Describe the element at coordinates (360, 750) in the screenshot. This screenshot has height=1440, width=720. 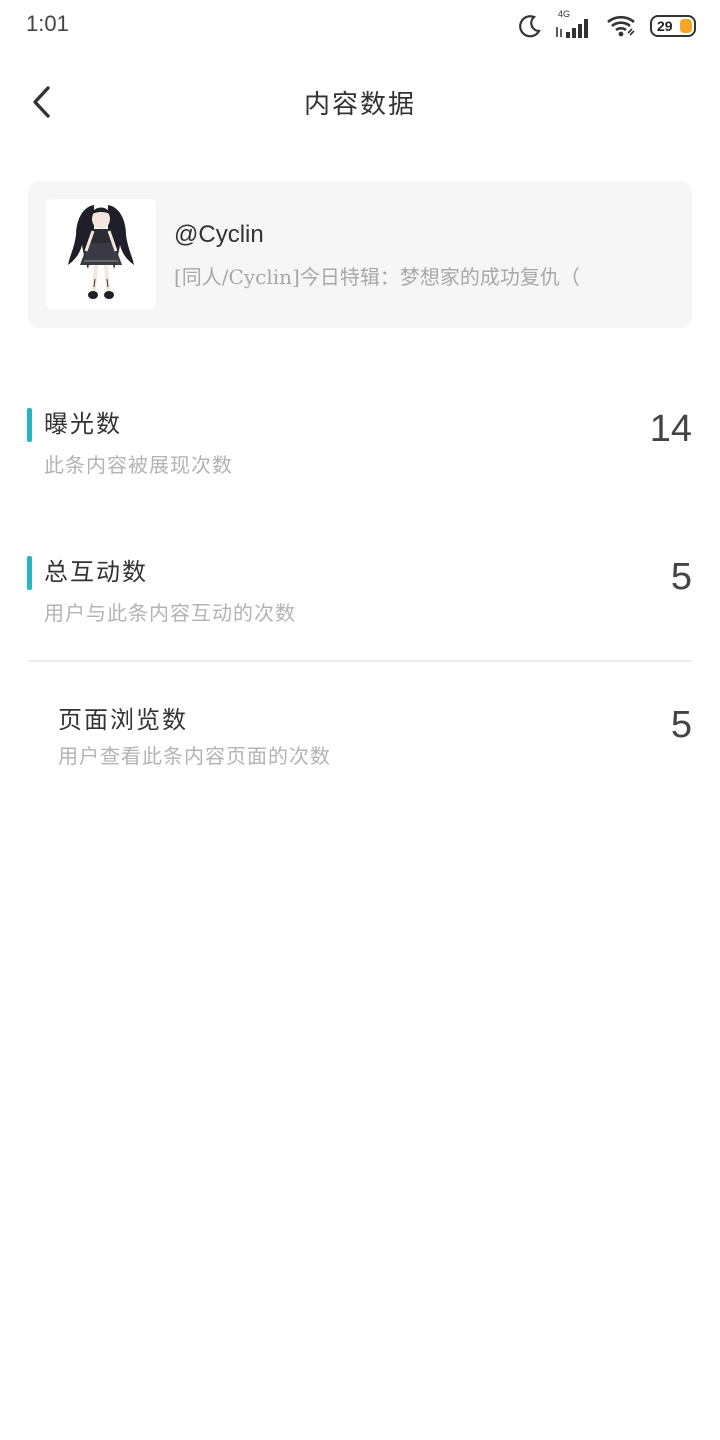
I see `metric-page-views: 页面浏览数 用户查看此条内容页面的次数 5` at that location.